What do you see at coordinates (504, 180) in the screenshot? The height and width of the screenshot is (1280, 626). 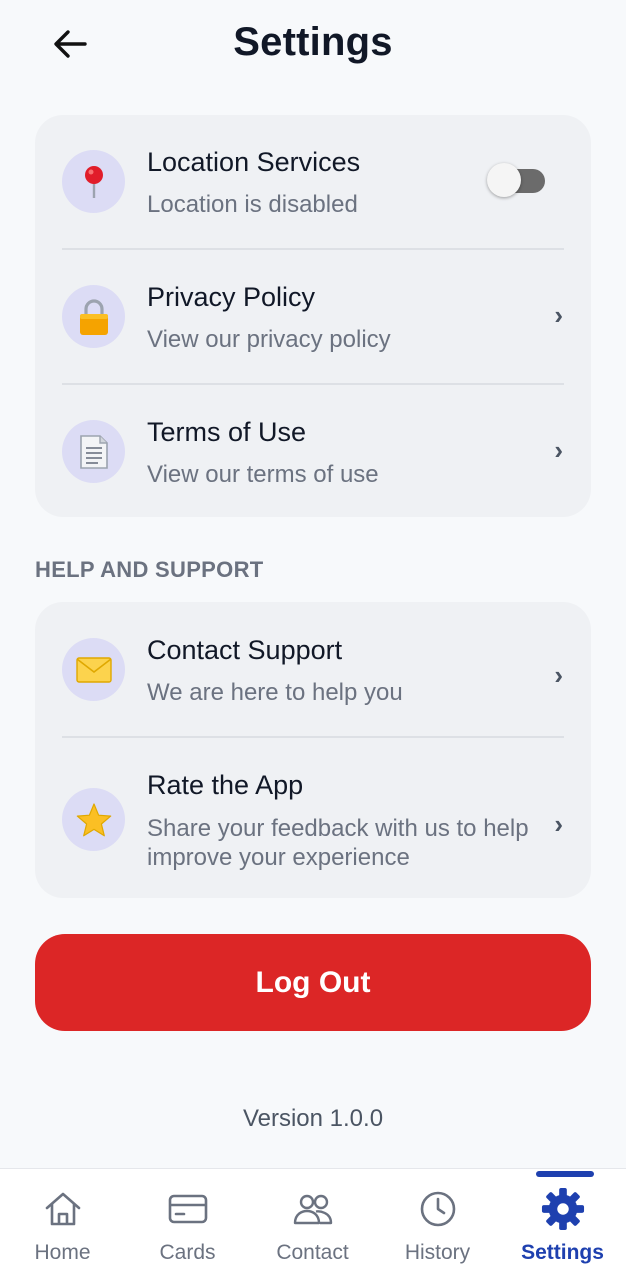 I see `toggle-thumb` at bounding box center [504, 180].